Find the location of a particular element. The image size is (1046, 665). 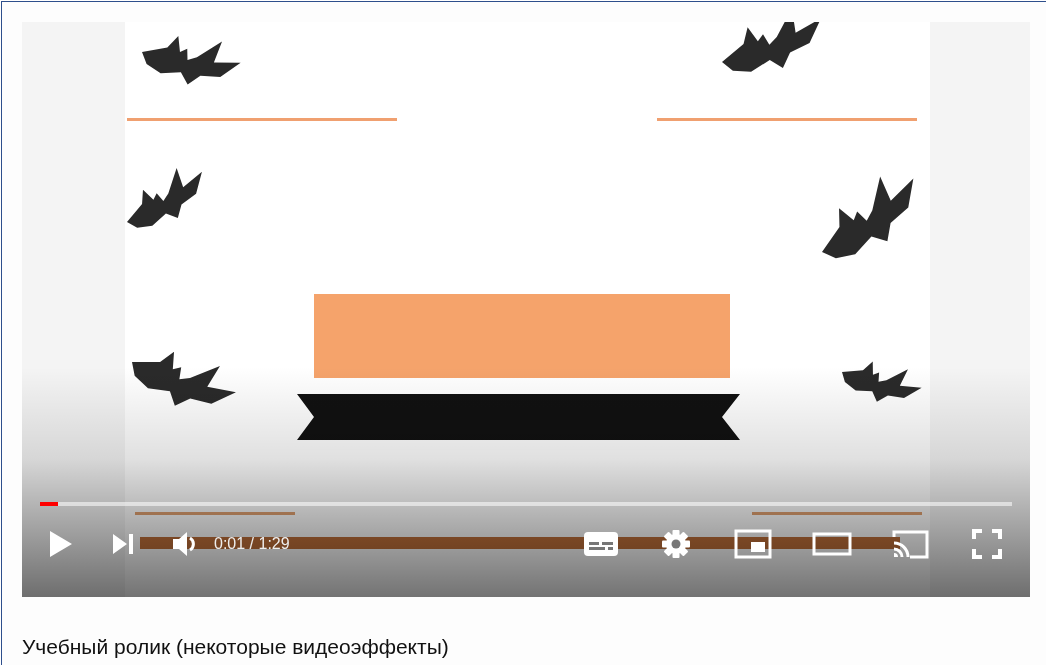

fullscreen-icon is located at coordinates (987, 544).